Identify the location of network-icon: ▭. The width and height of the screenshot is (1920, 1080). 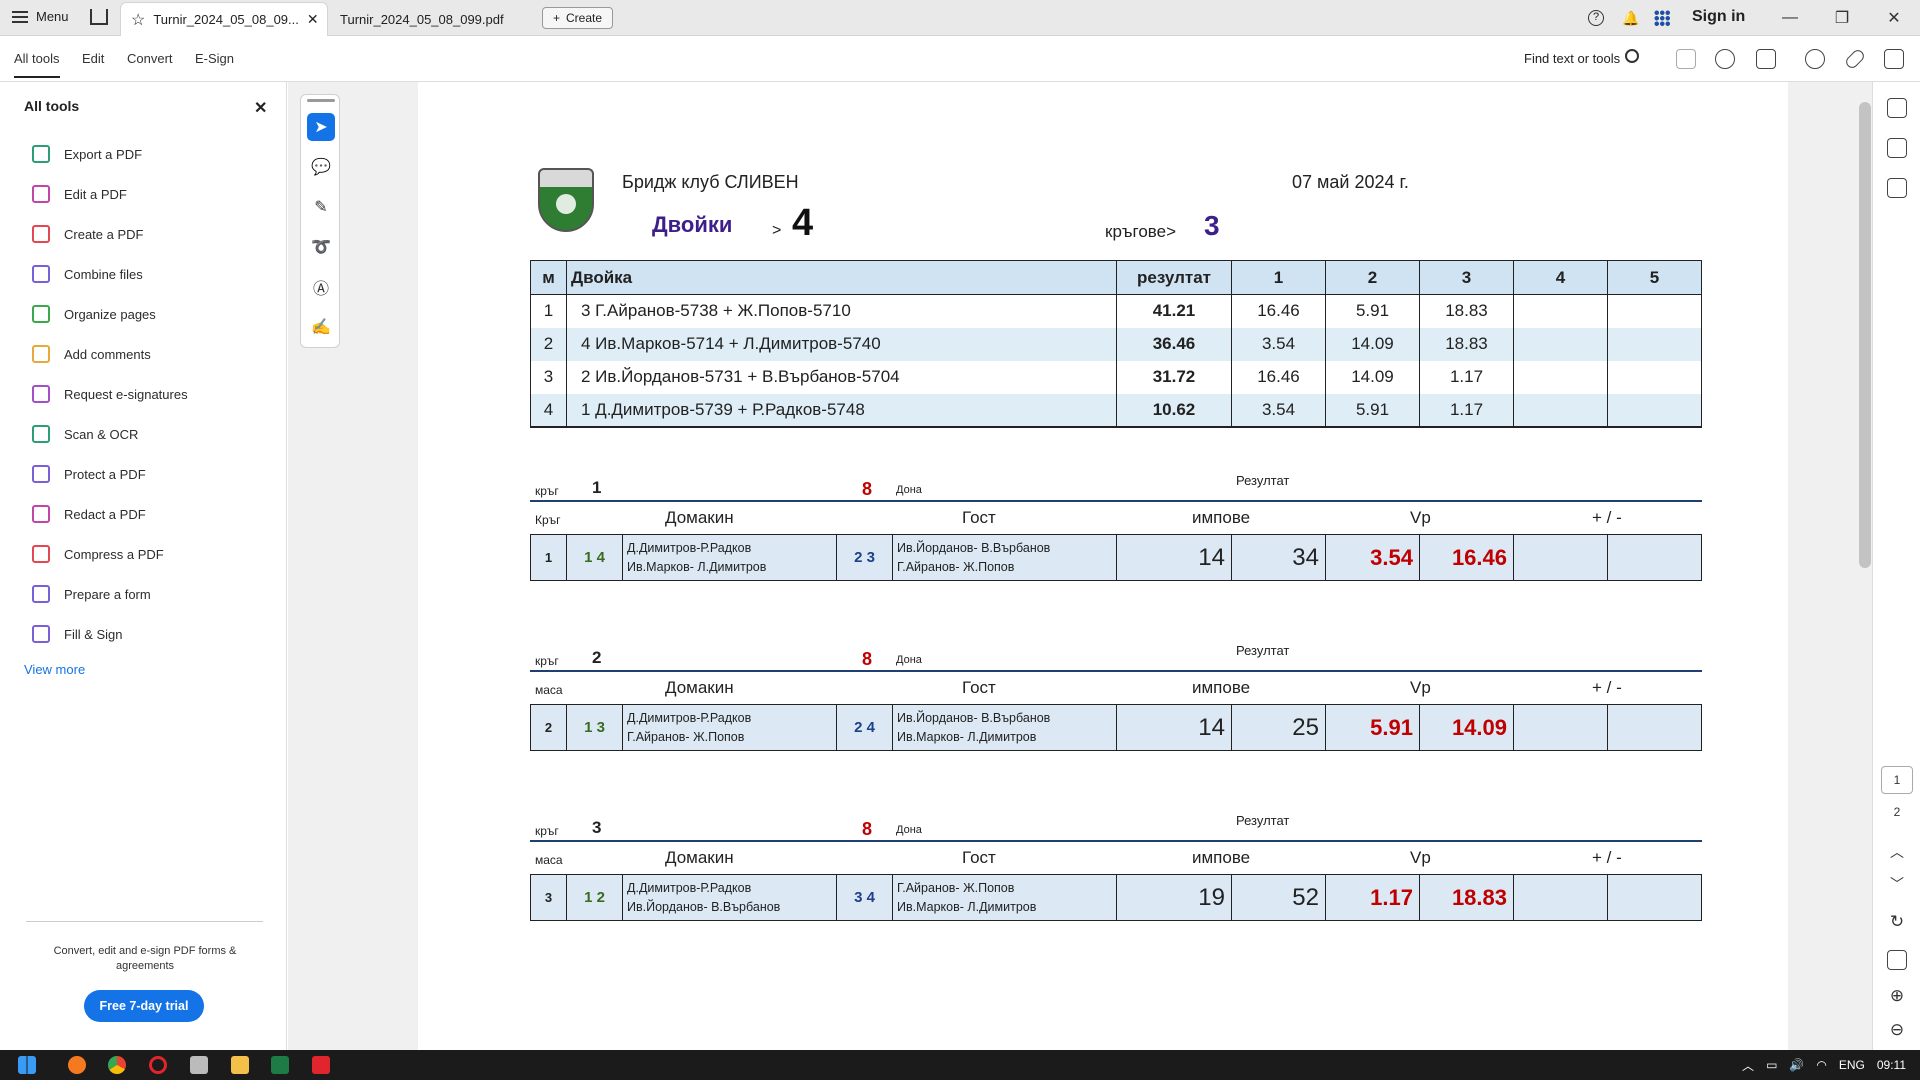
(1771, 1065).